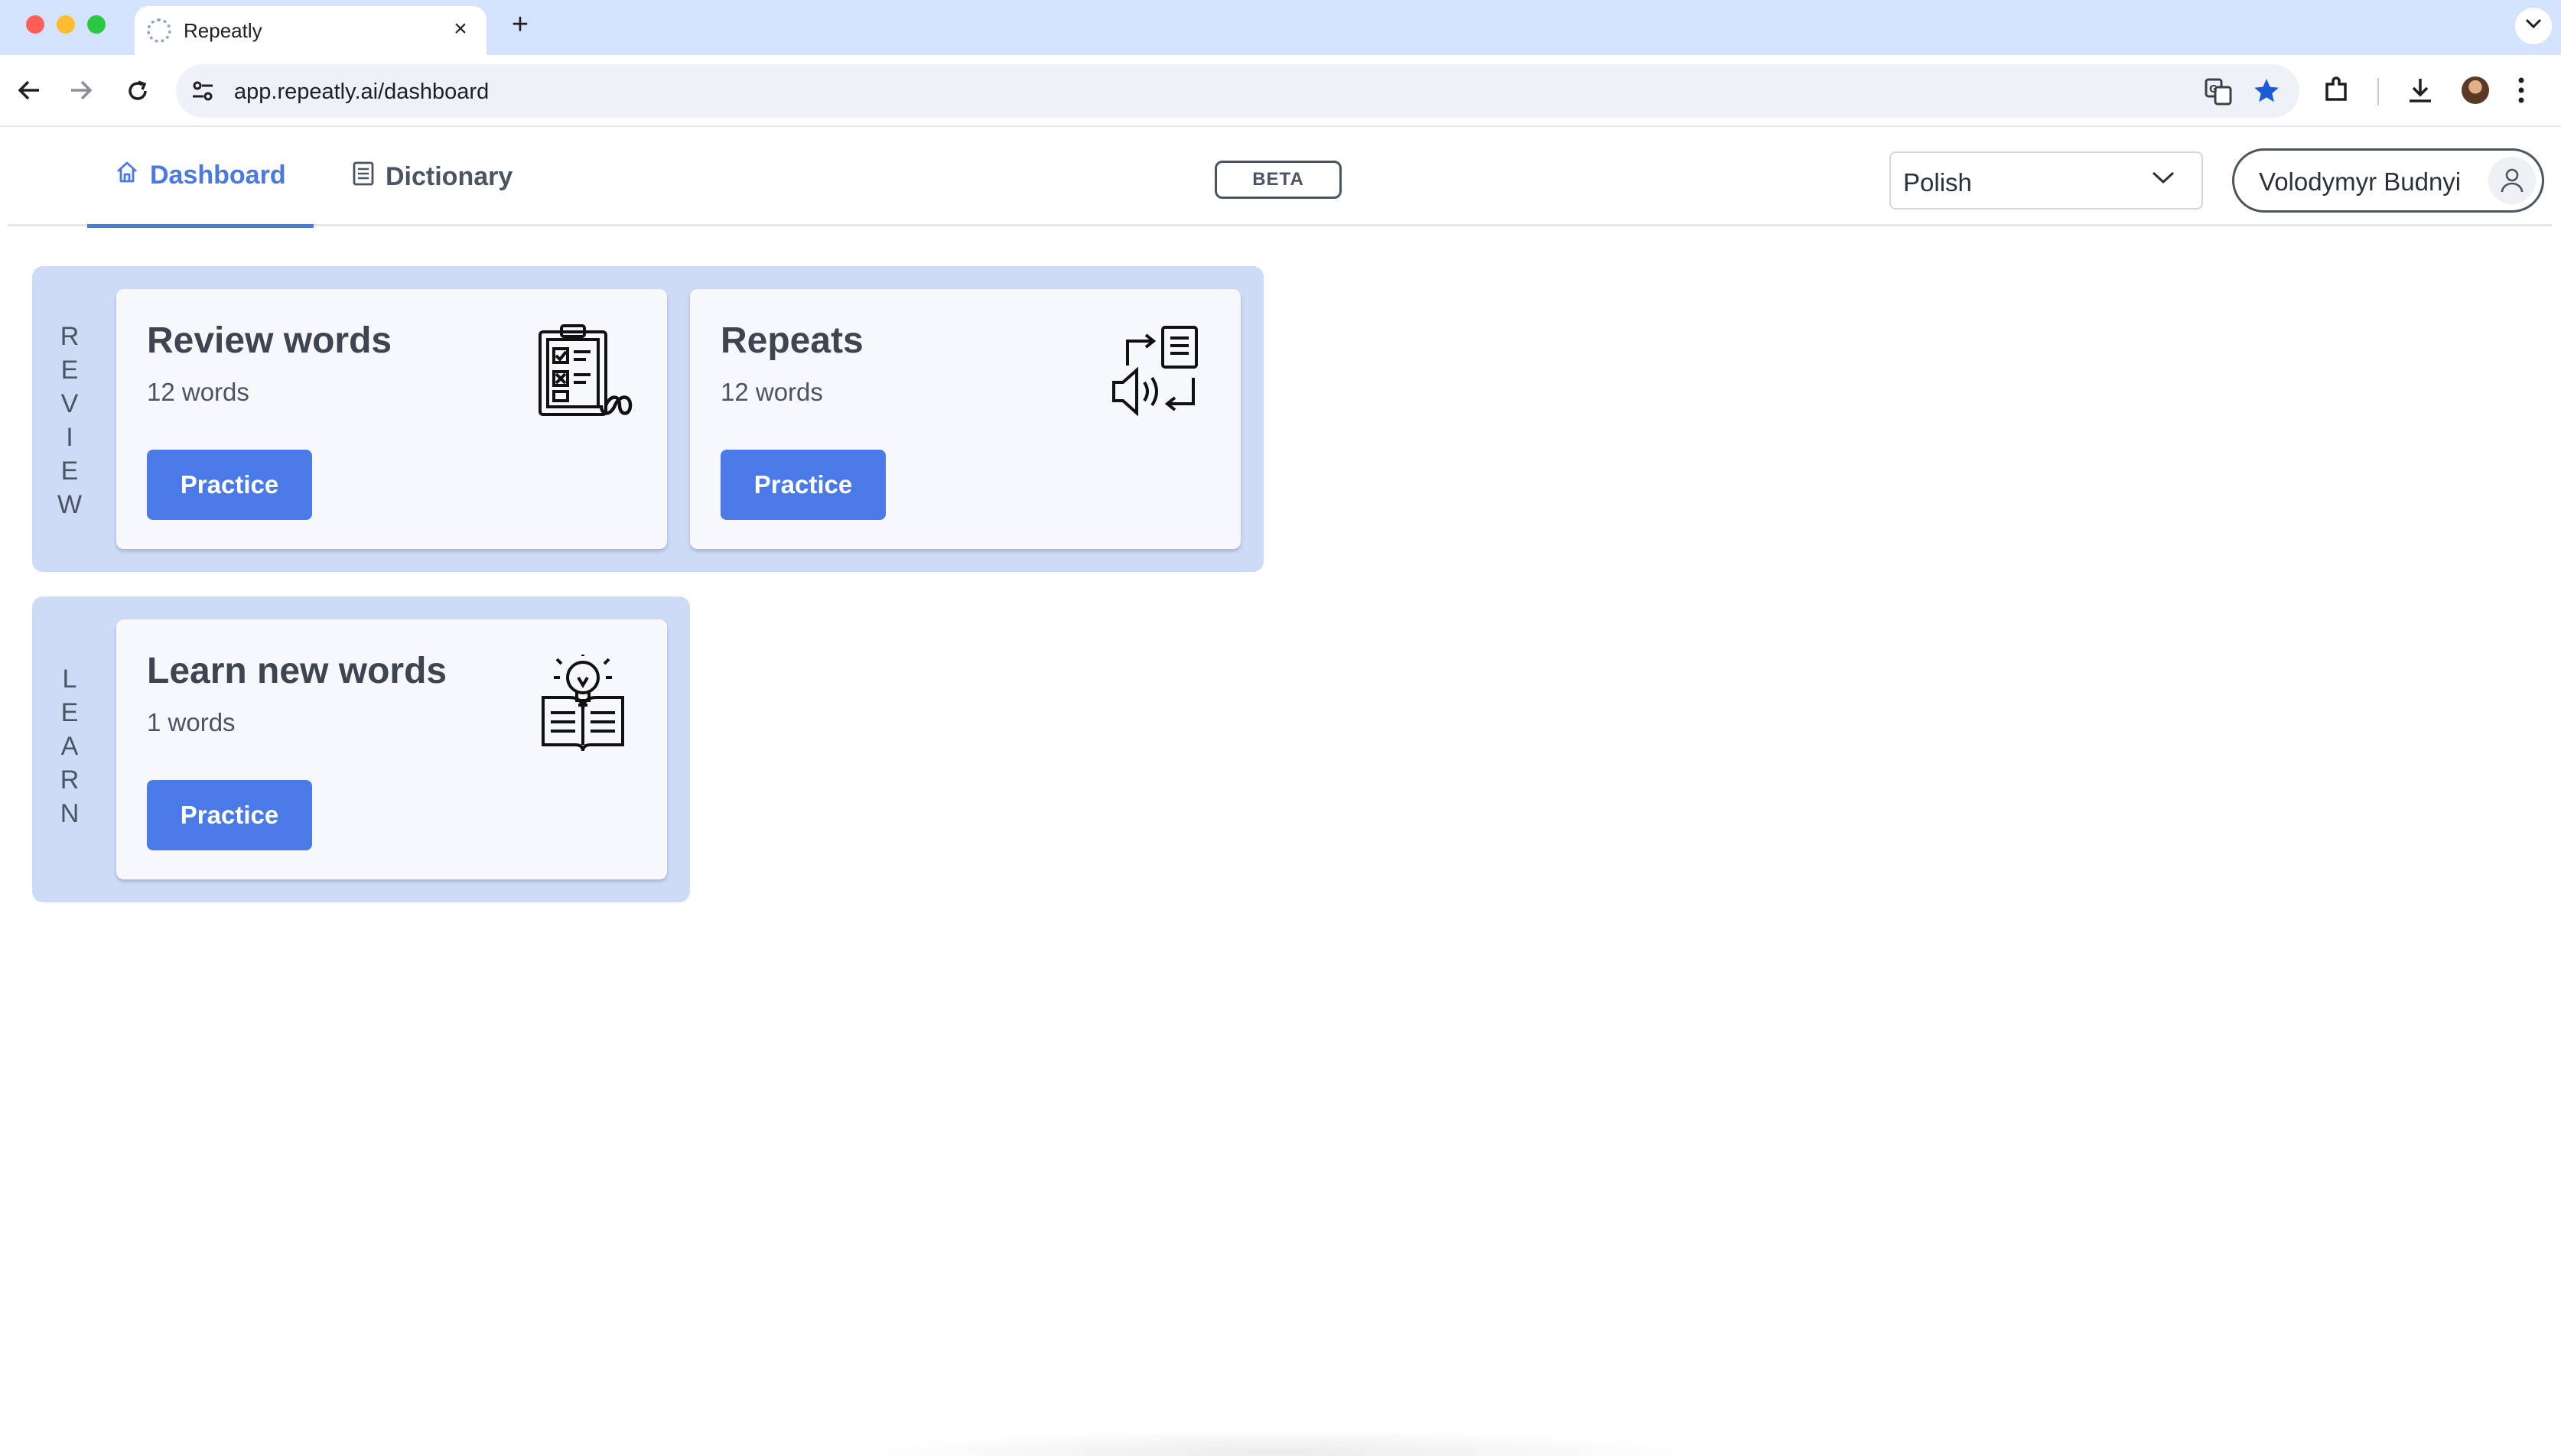 The image size is (2561, 1456). Describe the element at coordinates (69, 403) in the screenshot. I see `review-label-letter: V` at that location.